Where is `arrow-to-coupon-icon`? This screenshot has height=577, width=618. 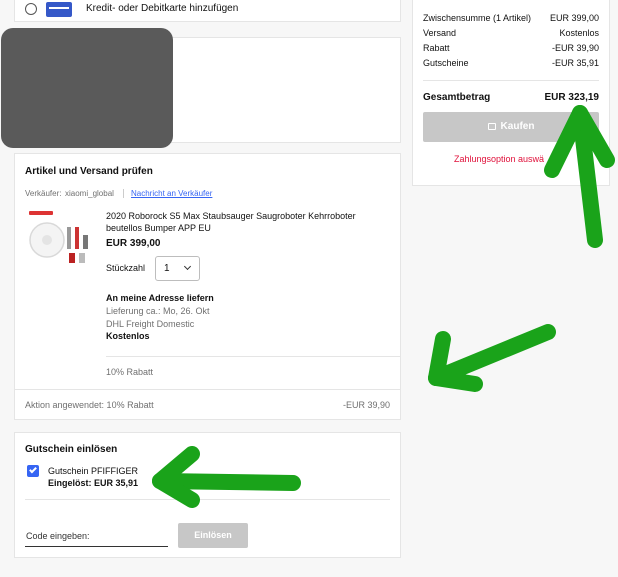
arrow-to-coupon-icon is located at coordinates (226, 477).